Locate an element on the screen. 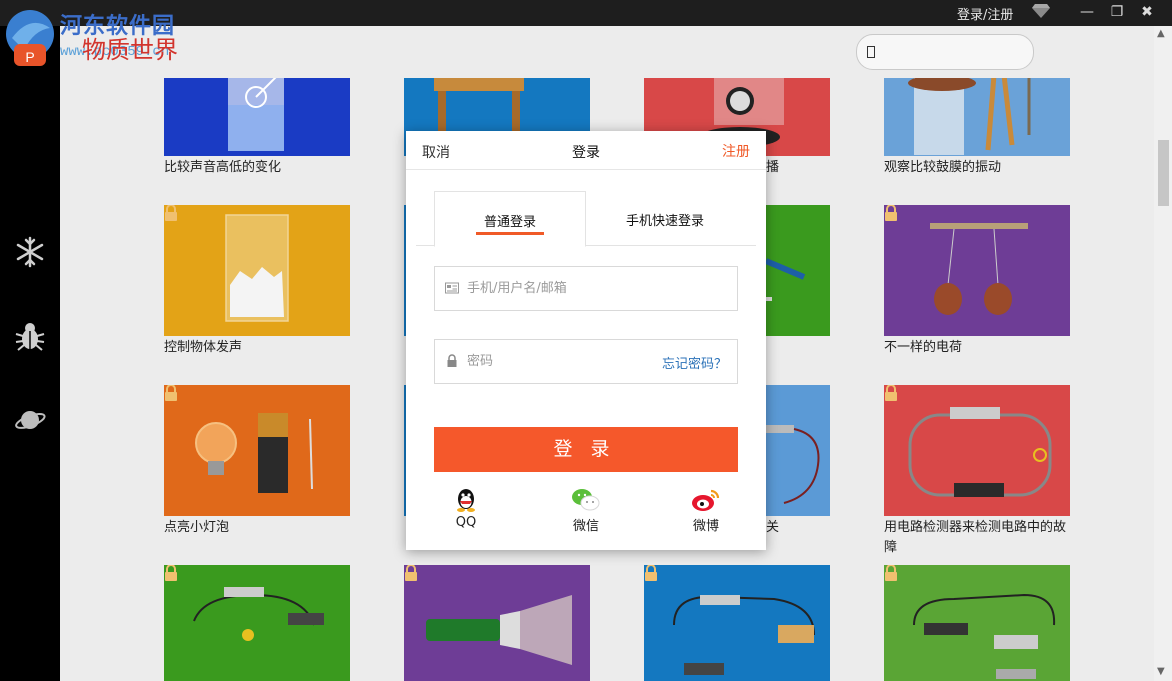 This screenshot has width=1172, height=681. drum-illustration is located at coordinates (969, 116).